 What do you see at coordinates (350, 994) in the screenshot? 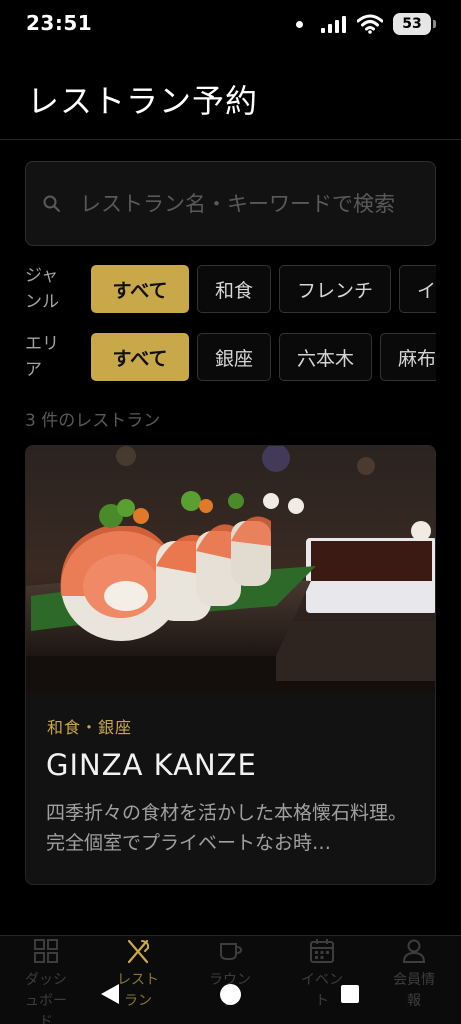
I see `system-recents-icon` at bounding box center [350, 994].